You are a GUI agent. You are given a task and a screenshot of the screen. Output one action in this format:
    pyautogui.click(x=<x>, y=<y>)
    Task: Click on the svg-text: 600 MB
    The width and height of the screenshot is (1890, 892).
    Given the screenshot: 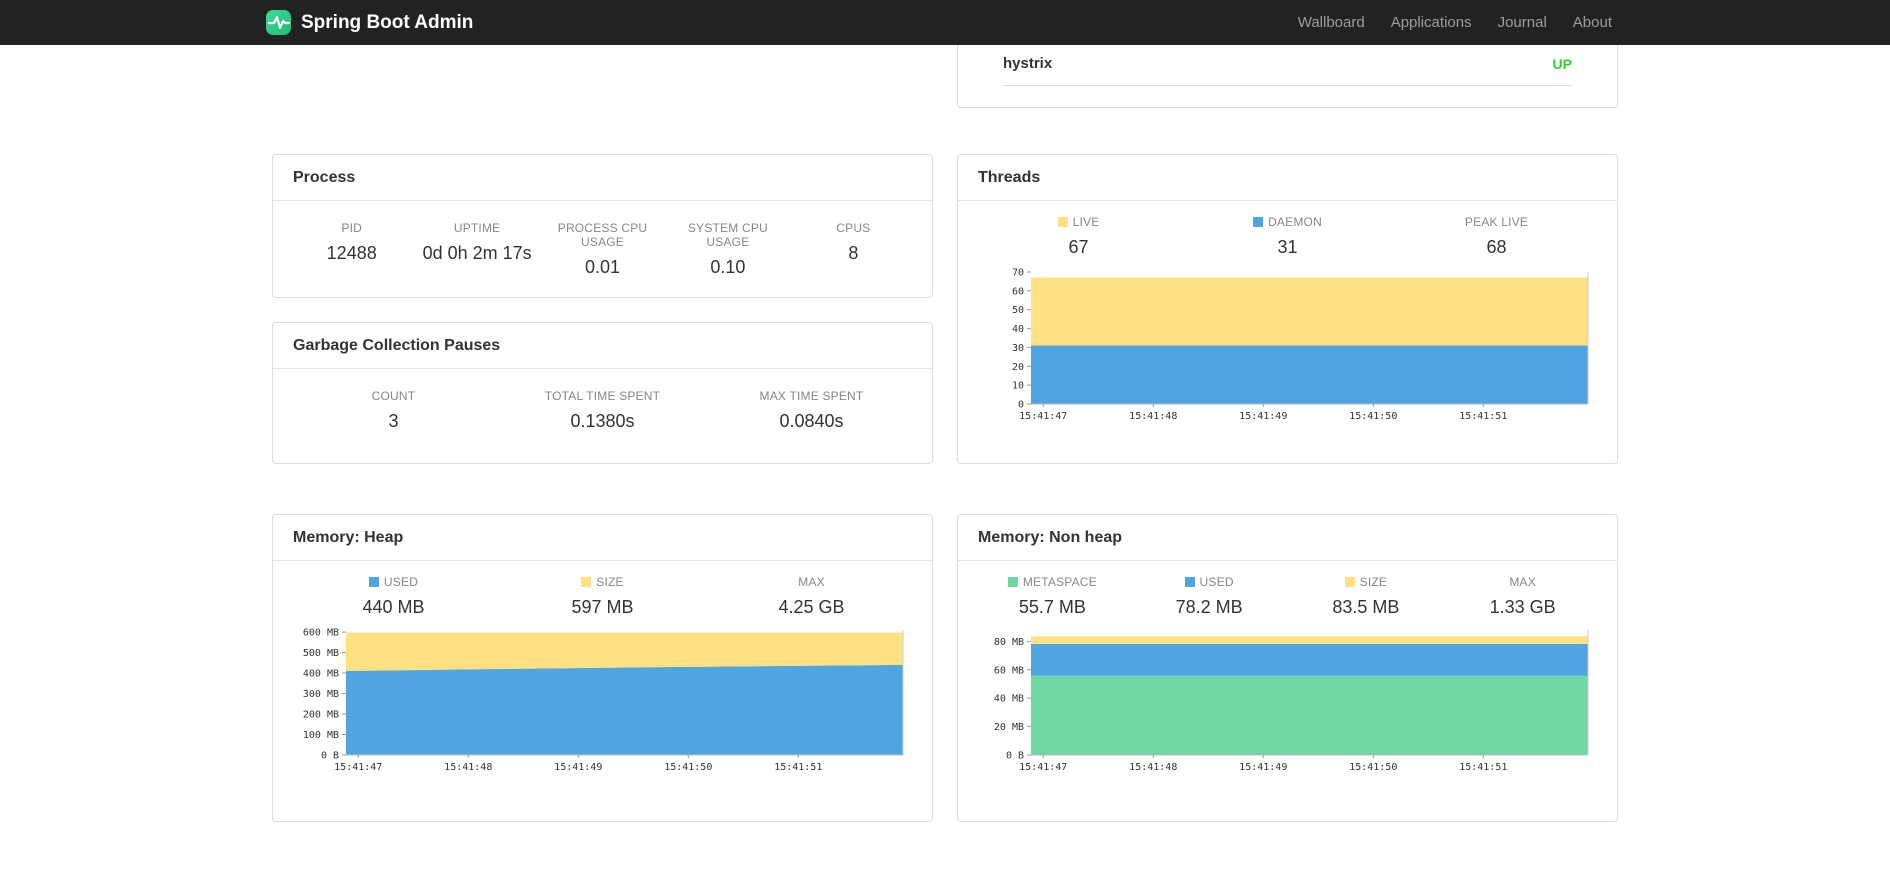 What is the action you would take?
    pyautogui.click(x=321, y=633)
    